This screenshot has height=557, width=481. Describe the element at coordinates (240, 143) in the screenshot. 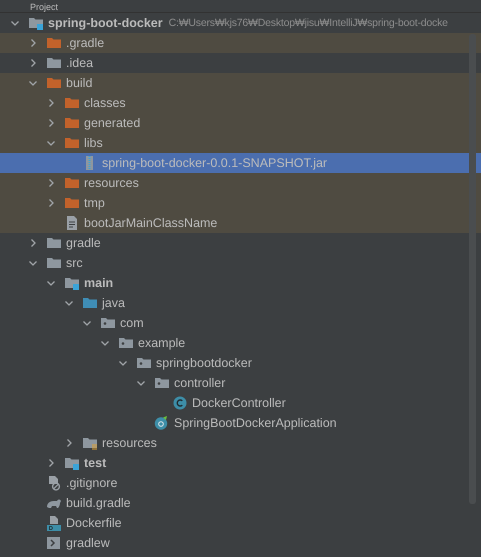

I see `tree-row: libs` at that location.